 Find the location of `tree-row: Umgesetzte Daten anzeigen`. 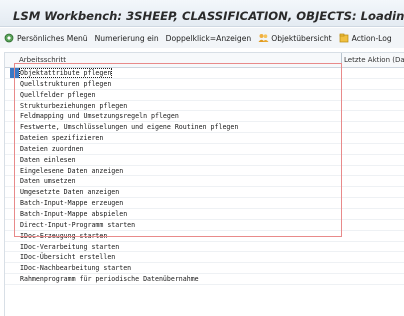

tree-row: Umgesetzte Daten anzeigen is located at coordinates (204, 193).